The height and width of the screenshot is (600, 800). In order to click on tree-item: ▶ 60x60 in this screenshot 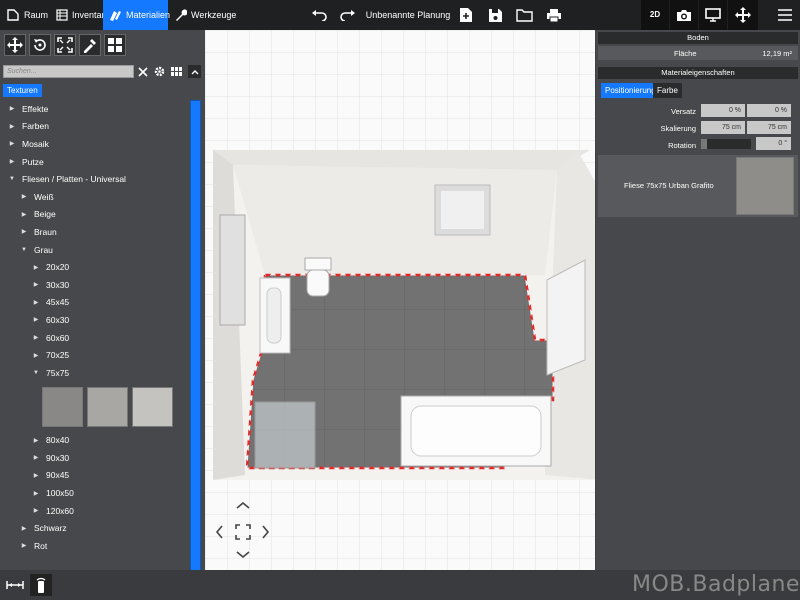, I will do `click(95, 338)`.